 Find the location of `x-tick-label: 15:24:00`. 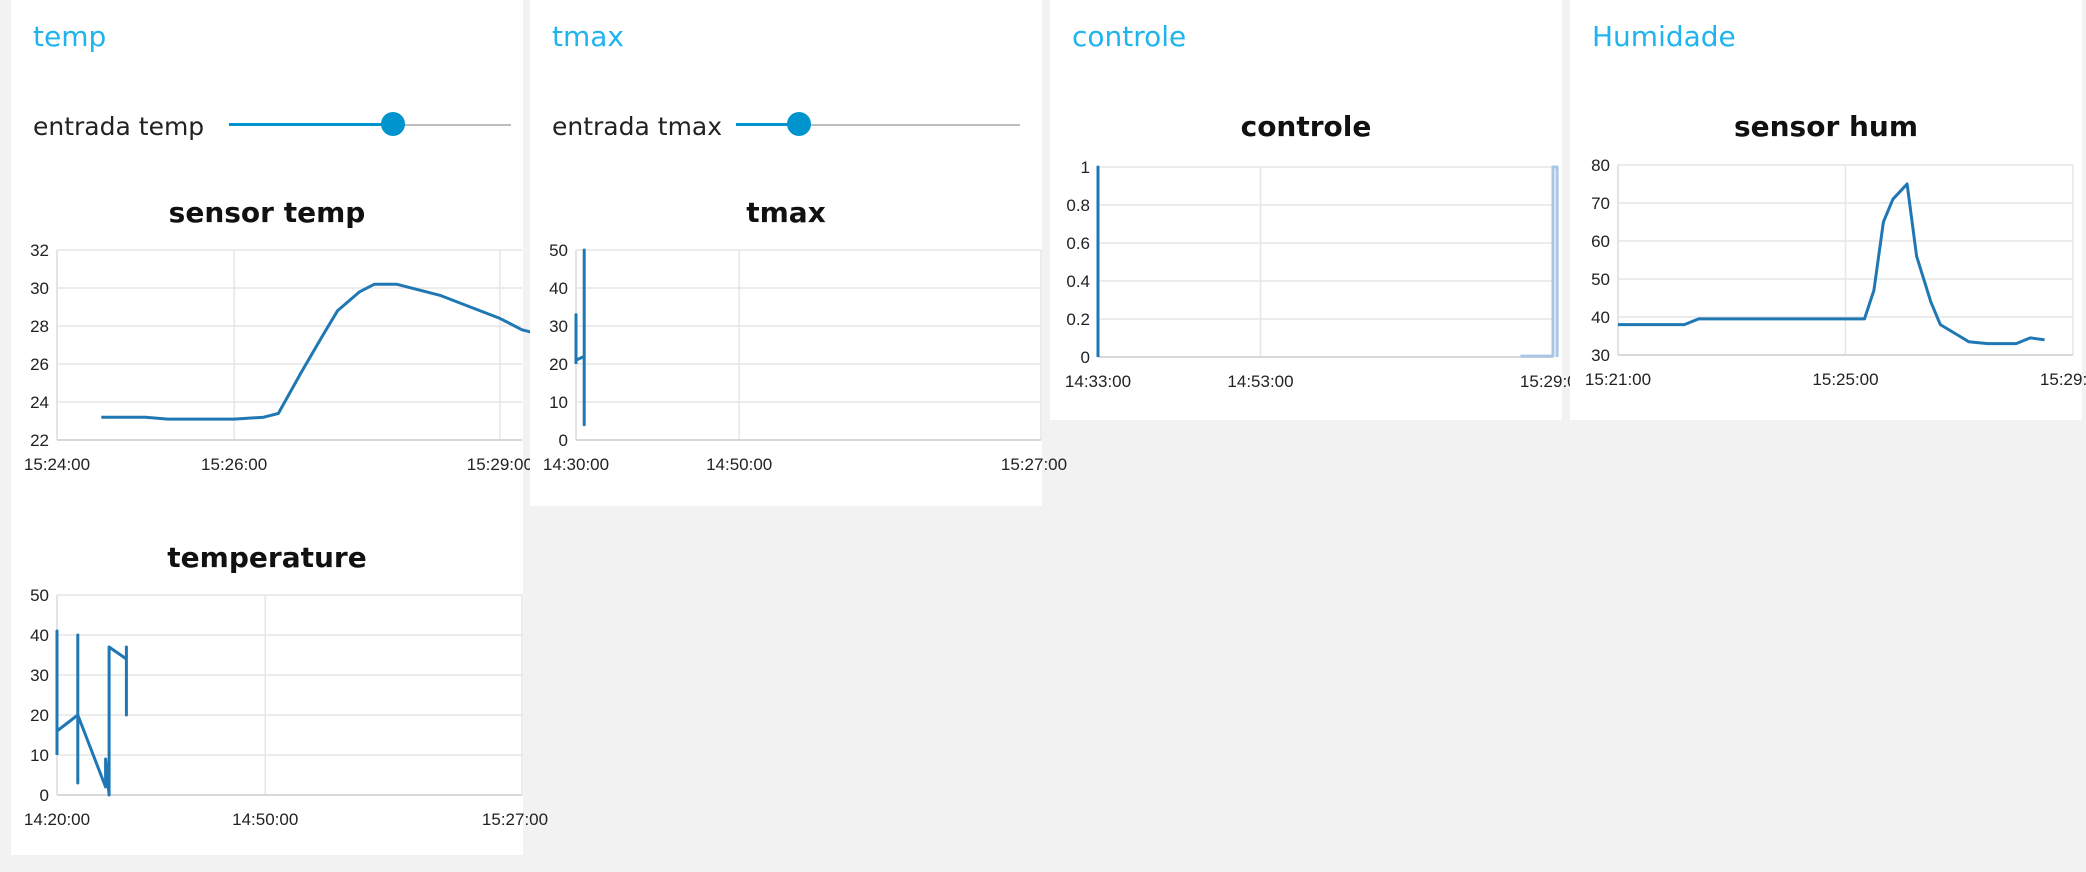

x-tick-label: 15:24:00 is located at coordinates (57, 464).